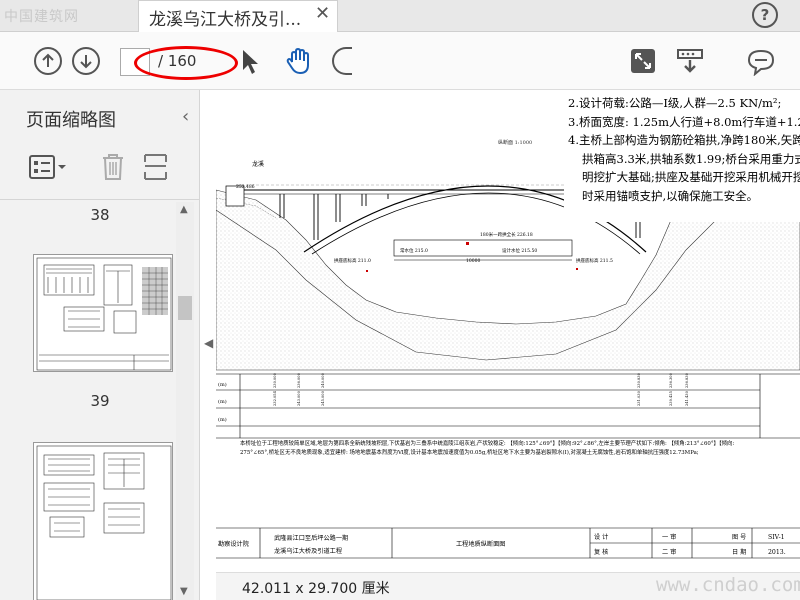 Image resolution: width=800 pixels, height=600 pixels. What do you see at coordinates (184, 591) in the screenshot?
I see `scroll-down-icon: ▼` at bounding box center [184, 591].